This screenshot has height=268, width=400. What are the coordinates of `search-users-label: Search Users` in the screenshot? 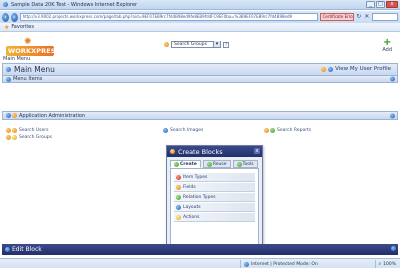 It's located at (34, 130).